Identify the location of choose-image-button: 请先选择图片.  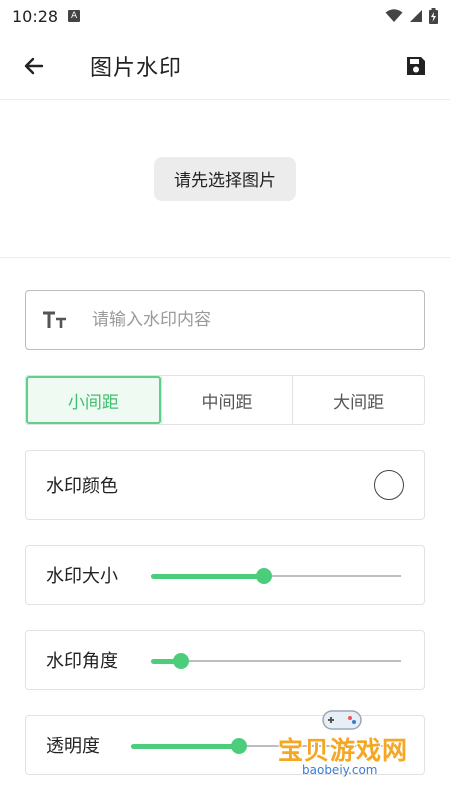
(225, 178).